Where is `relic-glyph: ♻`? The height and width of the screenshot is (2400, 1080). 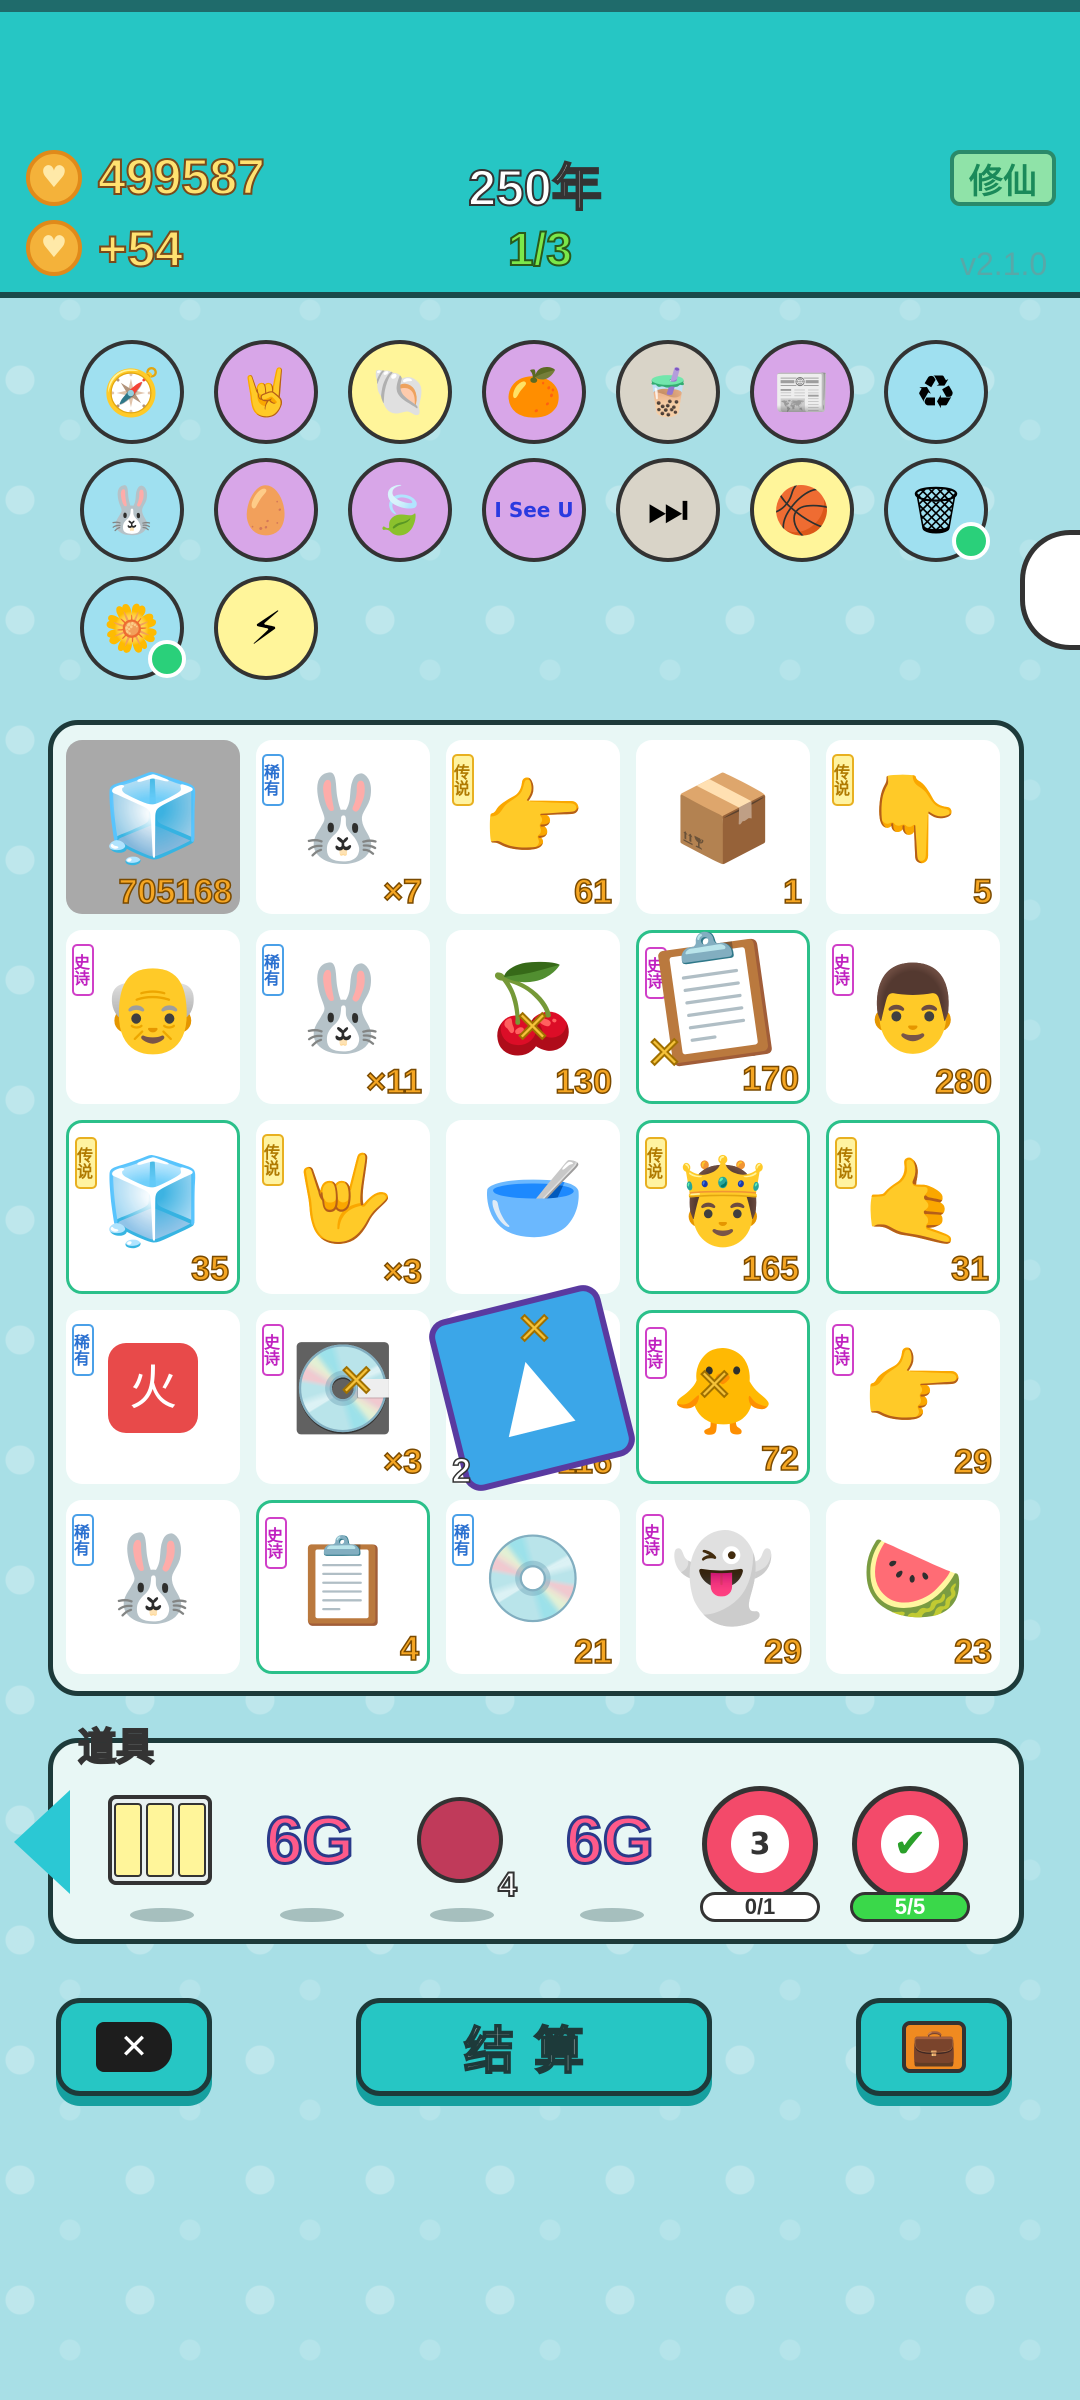
relic-glyph: ♻ is located at coordinates (936, 392).